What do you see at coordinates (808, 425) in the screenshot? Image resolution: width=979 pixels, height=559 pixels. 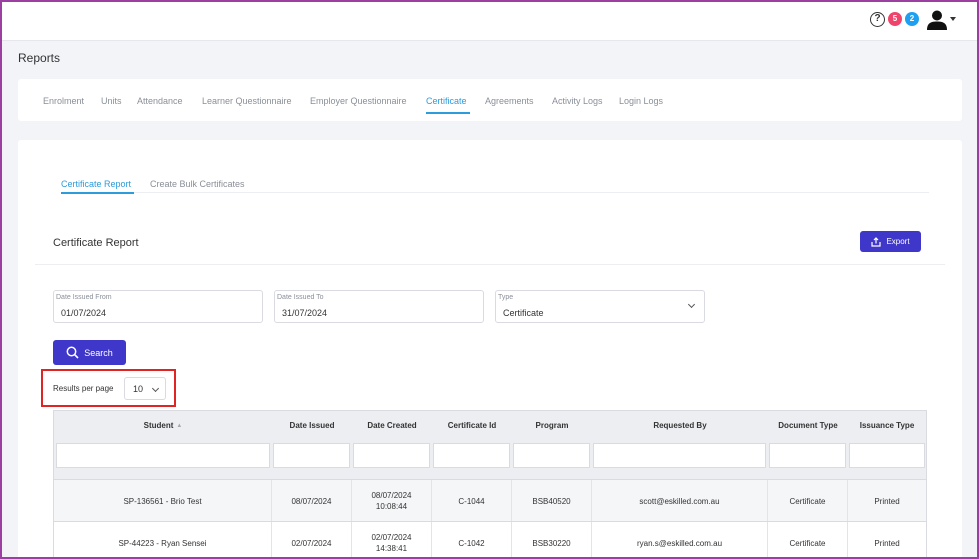 I see `column-header-document-type: Document Type` at bounding box center [808, 425].